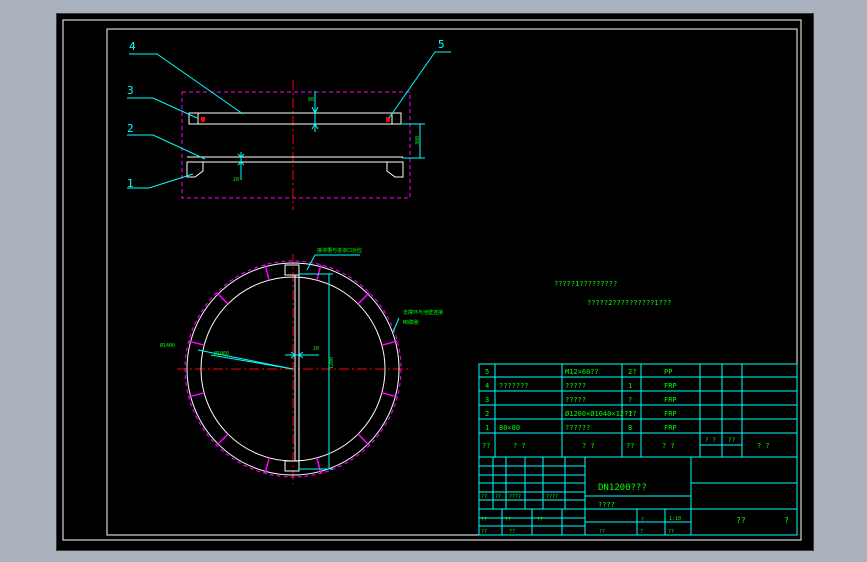  I want to click on elevation-view: 80 300 20 4 3 2 1 5, so click(289, 124).